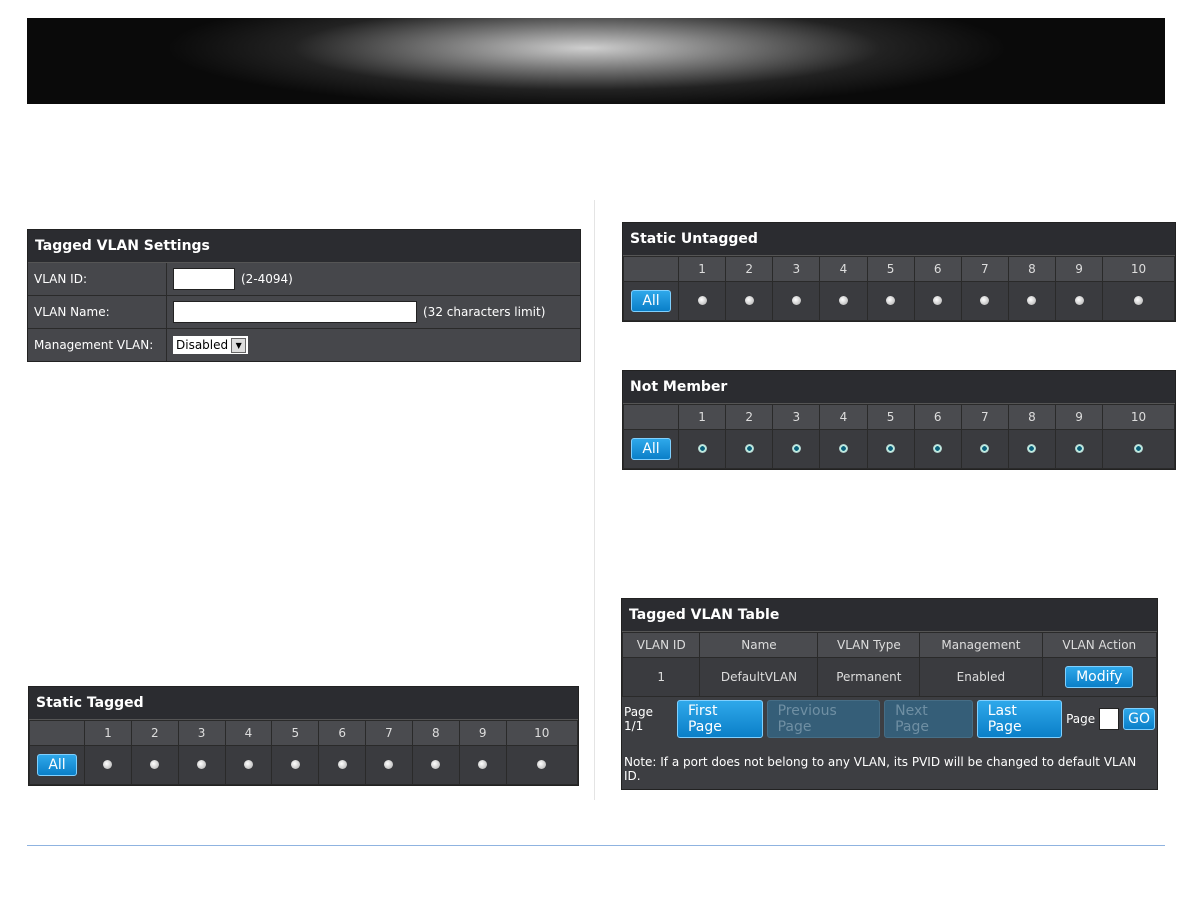  What do you see at coordinates (796, 269) in the screenshot?
I see `port-header: 3` at bounding box center [796, 269].